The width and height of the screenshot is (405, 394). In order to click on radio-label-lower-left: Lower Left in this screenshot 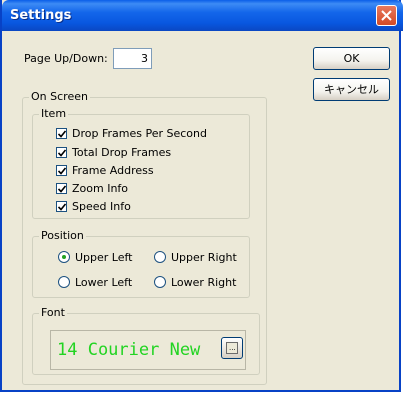, I will do `click(104, 282)`.